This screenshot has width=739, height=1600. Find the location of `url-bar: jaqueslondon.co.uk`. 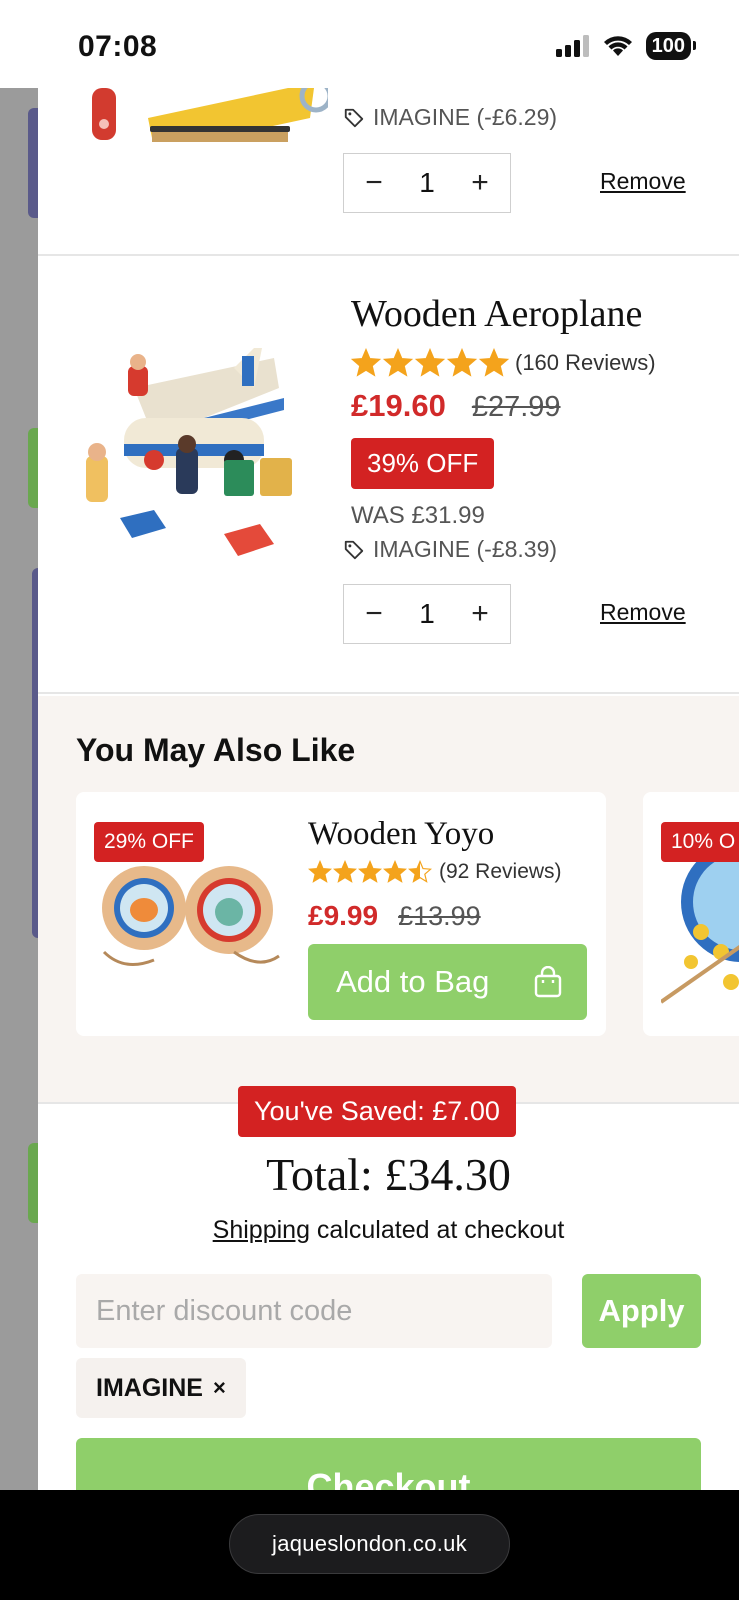

url-bar: jaqueslondon.co.uk is located at coordinates (369, 1544).